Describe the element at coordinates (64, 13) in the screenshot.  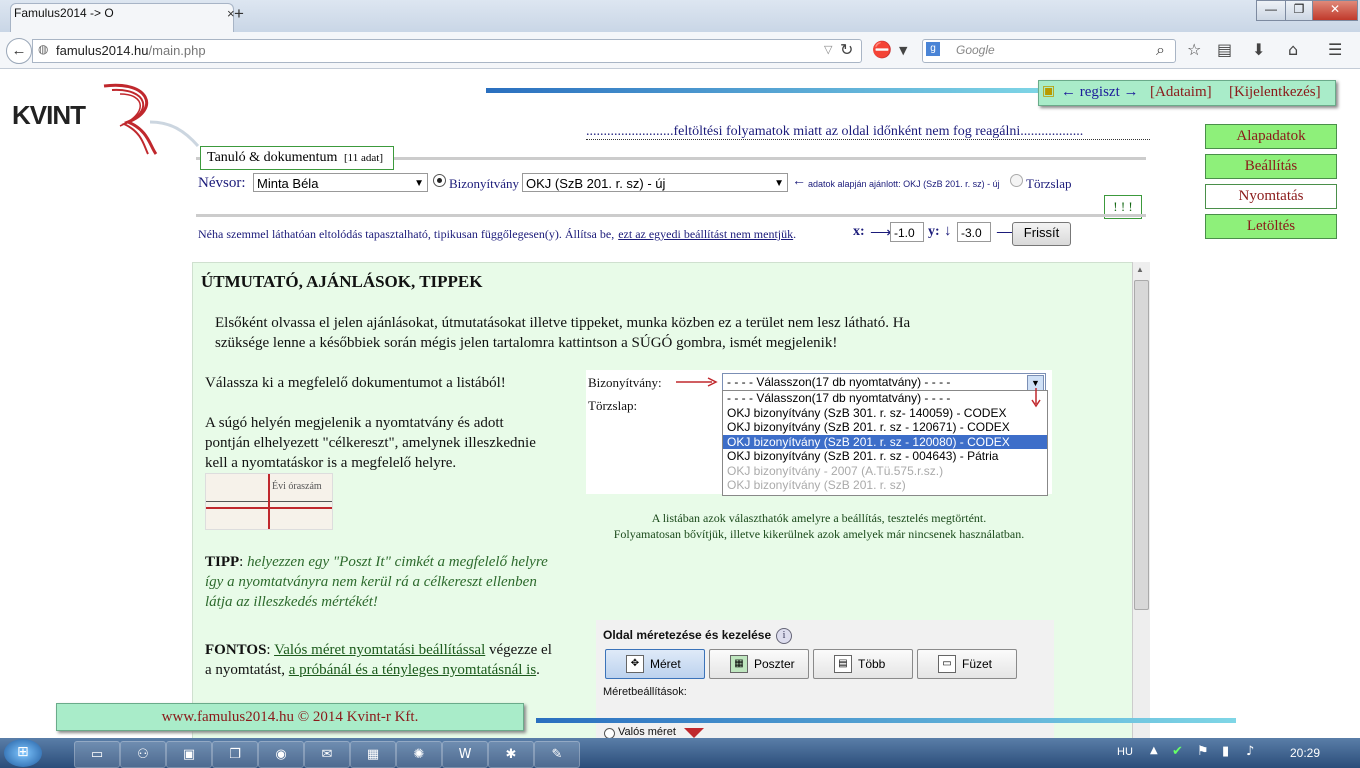
I see `tab-title: Famulus2014 -> O` at that location.